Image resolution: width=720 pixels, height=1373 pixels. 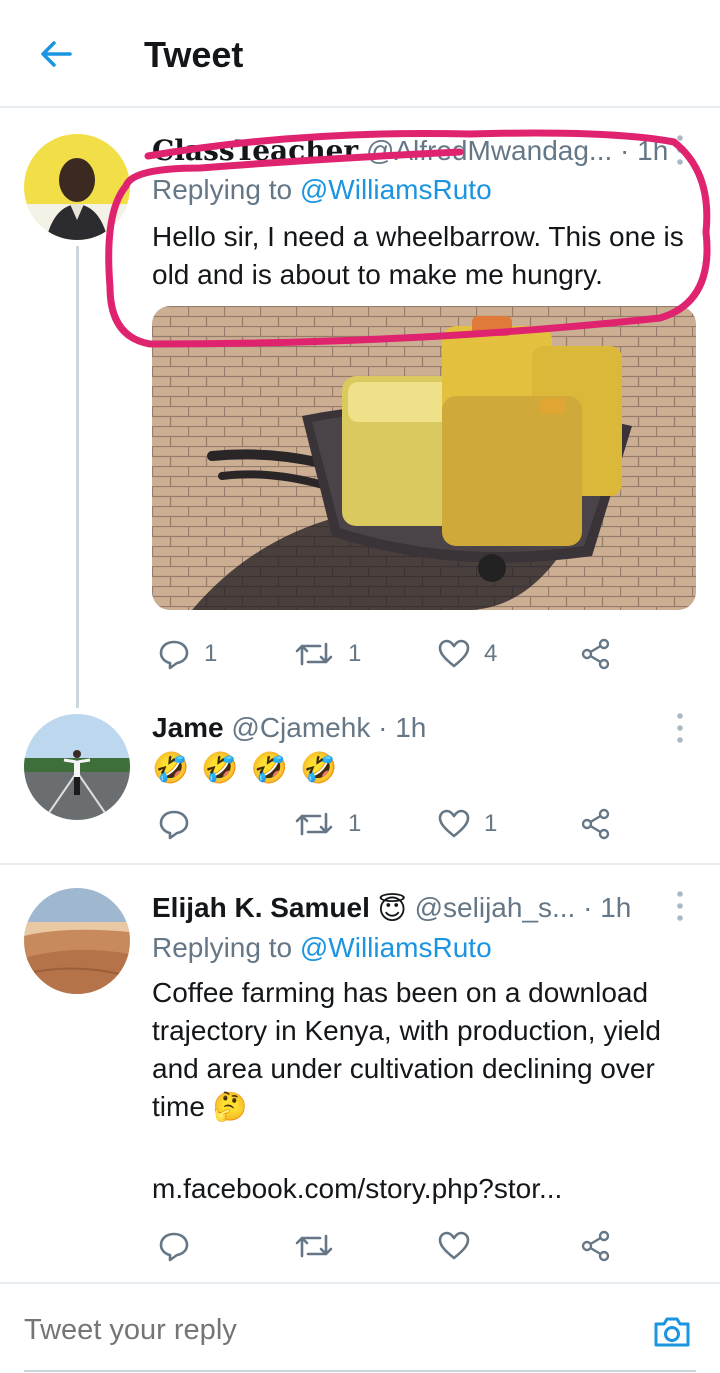 What do you see at coordinates (251, 768) in the screenshot?
I see `tweet-text: 🤣🤣🤣🤣` at bounding box center [251, 768].